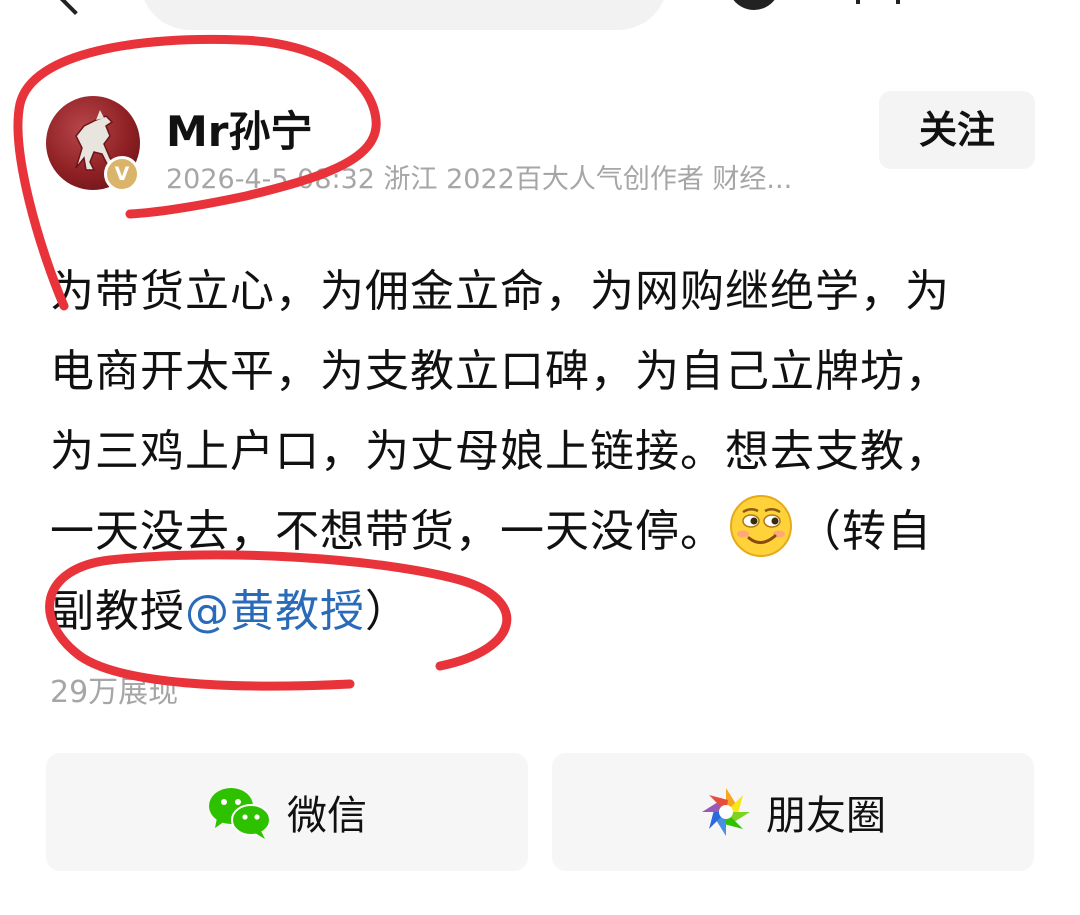 The width and height of the screenshot is (1080, 915). Describe the element at coordinates (535, 612) in the screenshot. I see `content-line: 副教授@黄教授）` at that location.